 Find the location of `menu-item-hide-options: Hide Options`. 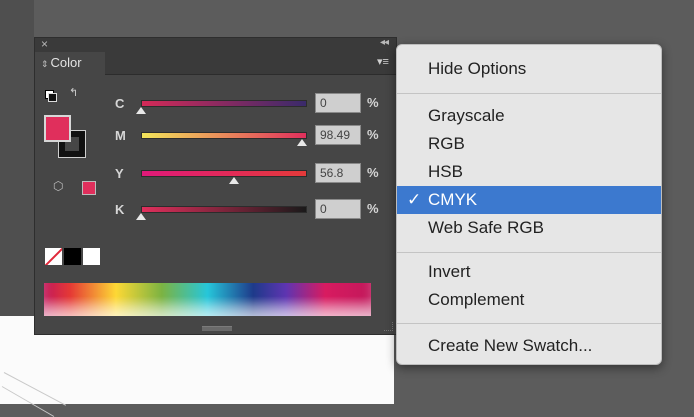

menu-item-hide-options: Hide Options is located at coordinates (529, 69).